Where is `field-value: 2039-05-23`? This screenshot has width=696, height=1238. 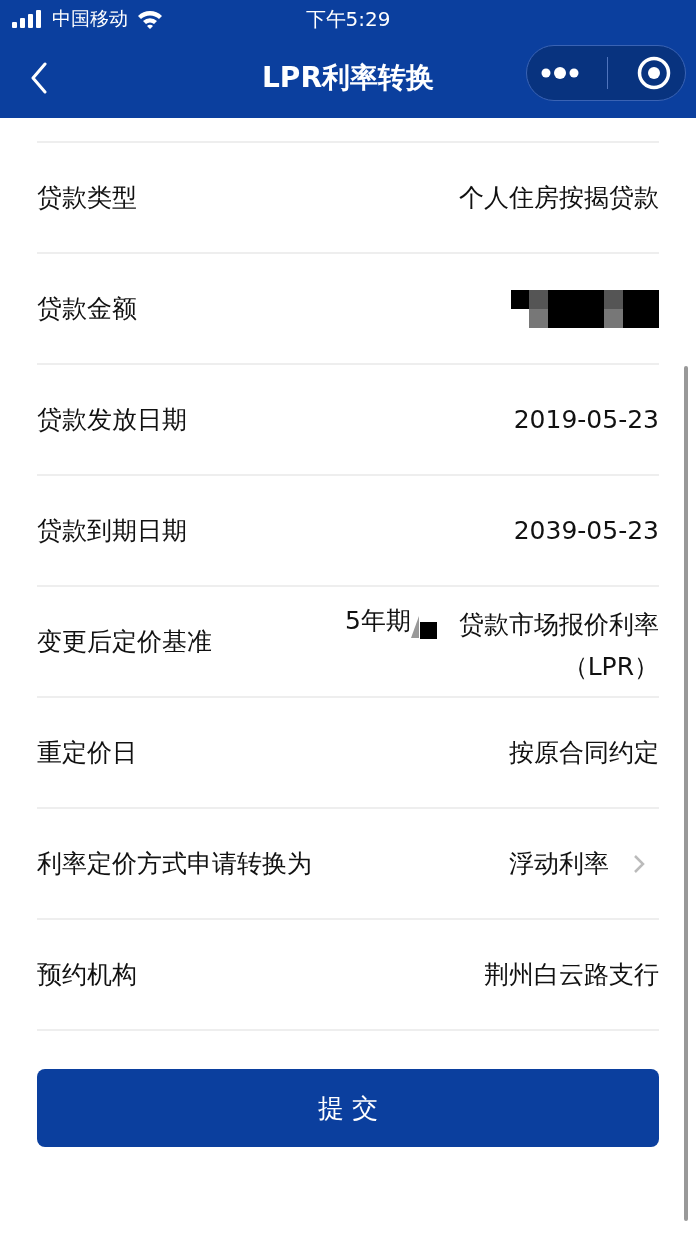 field-value: 2039-05-23 is located at coordinates (586, 530).